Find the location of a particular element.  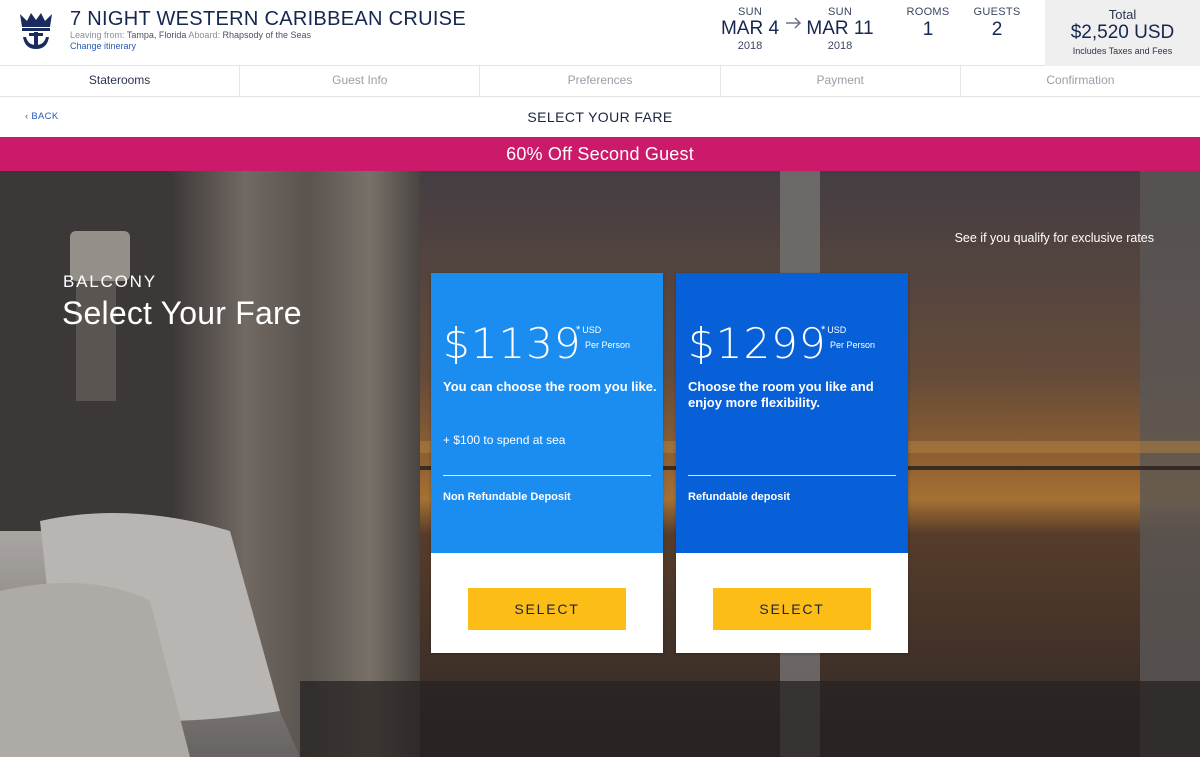

step-preferences: Preferences is located at coordinates (600, 81).